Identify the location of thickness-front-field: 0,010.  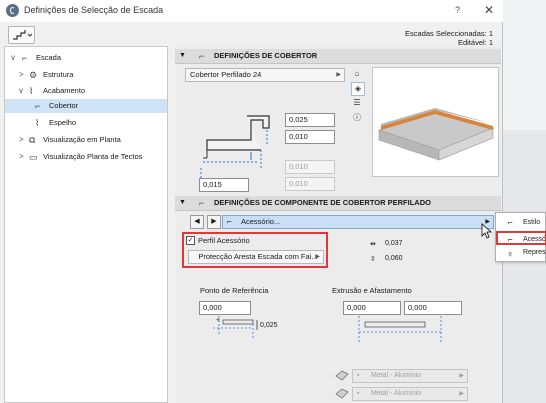
(310, 137).